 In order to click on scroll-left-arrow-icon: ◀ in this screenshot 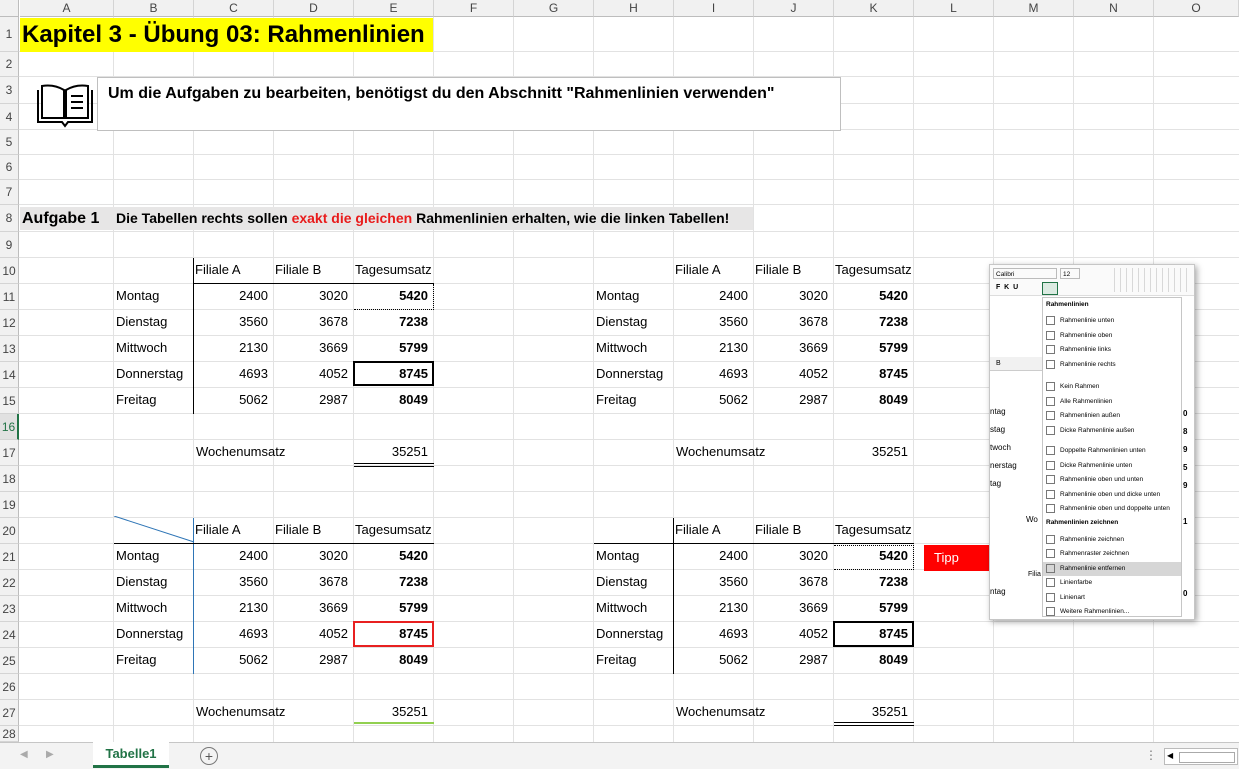, I will do `click(1170, 755)`.